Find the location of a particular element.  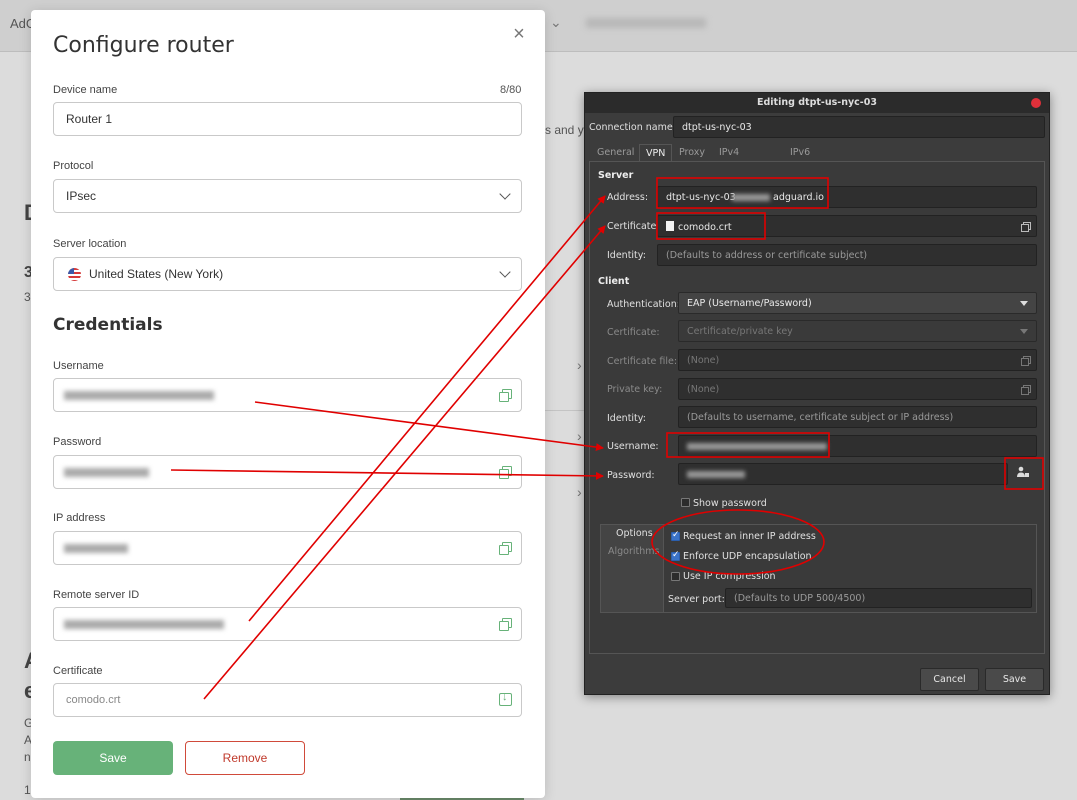

username-input is located at coordinates (857, 446).